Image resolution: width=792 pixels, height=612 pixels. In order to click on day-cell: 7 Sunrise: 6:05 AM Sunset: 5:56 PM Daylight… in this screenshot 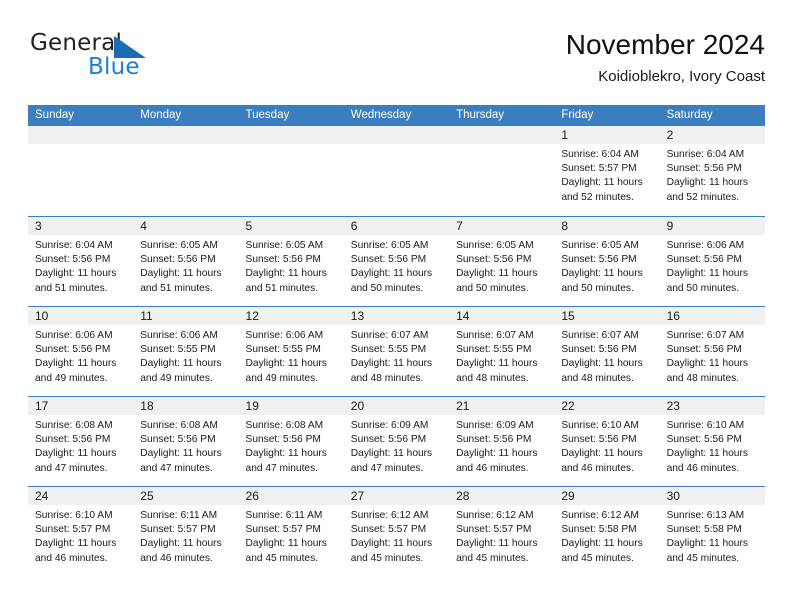, I will do `click(502, 261)`.